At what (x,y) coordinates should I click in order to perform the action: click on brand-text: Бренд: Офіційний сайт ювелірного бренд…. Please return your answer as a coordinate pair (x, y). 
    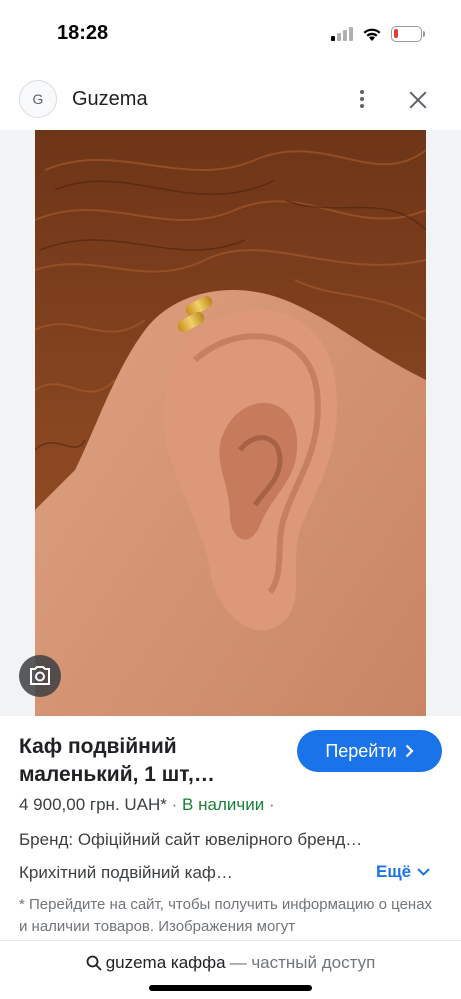
    Looking at the image, I should click on (191, 839).